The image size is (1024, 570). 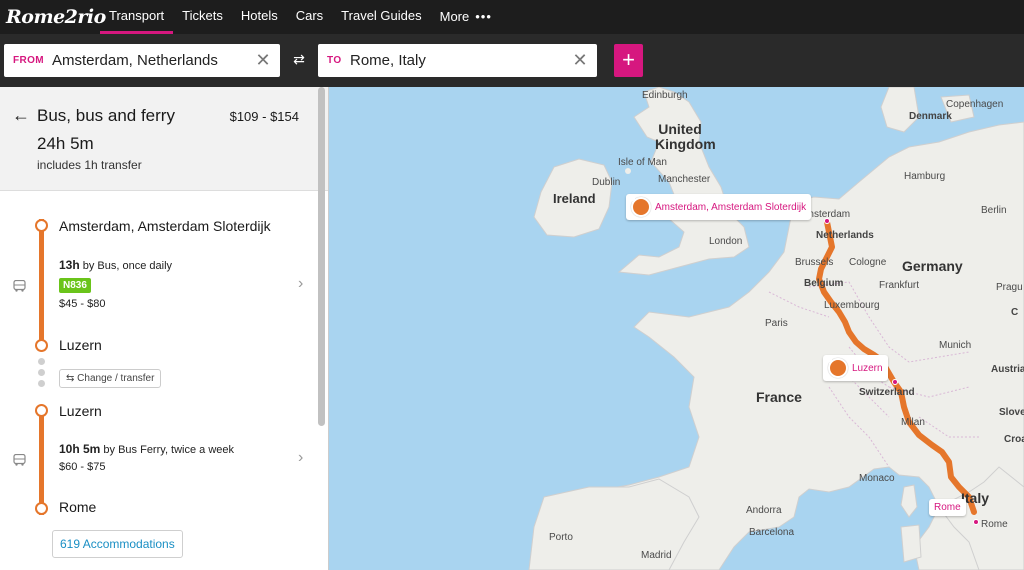 I want to click on swap-icon: ⇄, so click(x=299, y=61).